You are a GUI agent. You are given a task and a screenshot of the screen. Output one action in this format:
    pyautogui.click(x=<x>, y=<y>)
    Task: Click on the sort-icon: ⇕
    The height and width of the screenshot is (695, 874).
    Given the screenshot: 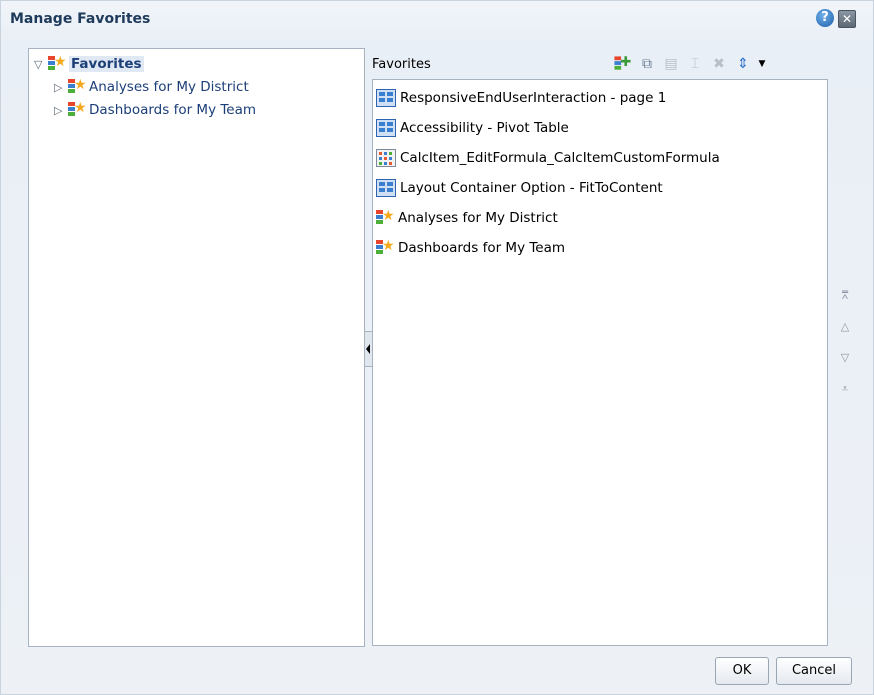 What is the action you would take?
    pyautogui.click(x=743, y=64)
    